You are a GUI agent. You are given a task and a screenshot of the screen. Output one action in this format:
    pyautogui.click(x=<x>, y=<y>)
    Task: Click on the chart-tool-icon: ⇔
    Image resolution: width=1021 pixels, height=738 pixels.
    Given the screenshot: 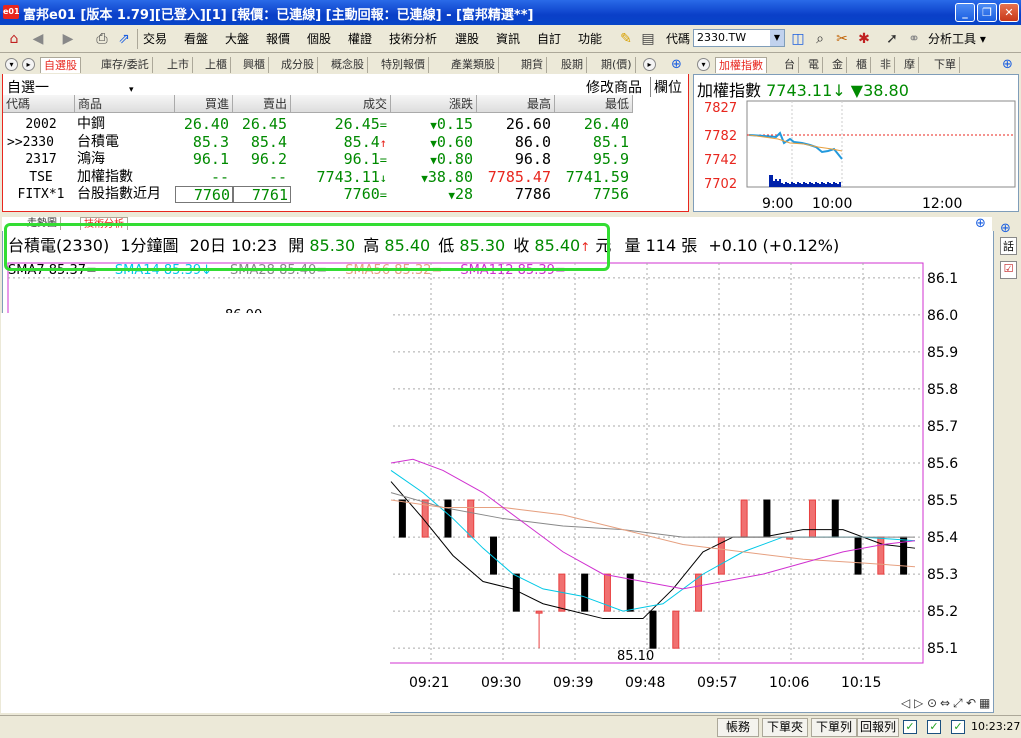 What is the action you would take?
    pyautogui.click(x=945, y=703)
    